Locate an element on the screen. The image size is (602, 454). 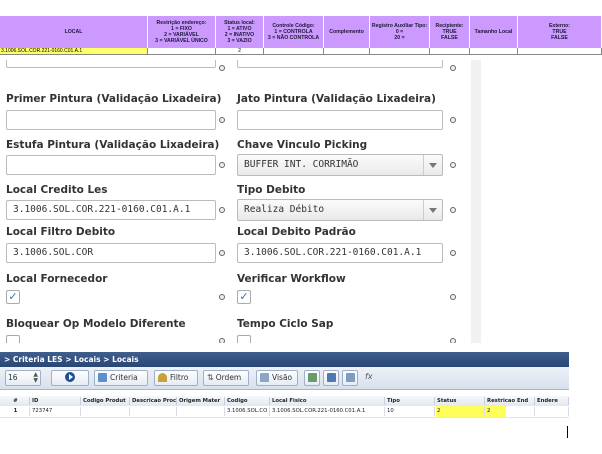
clipped-field-left-indicator is located at coordinates (222, 68).